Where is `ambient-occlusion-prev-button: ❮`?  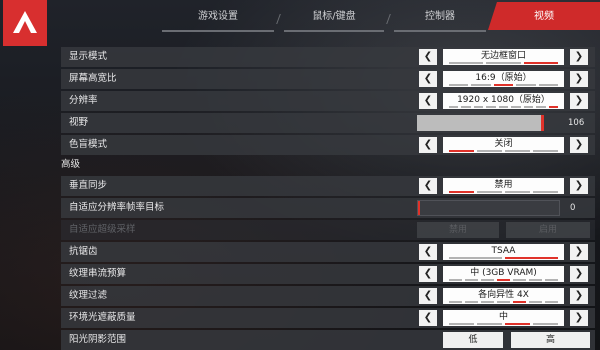 ambient-occlusion-prev-button: ❮ is located at coordinates (428, 318).